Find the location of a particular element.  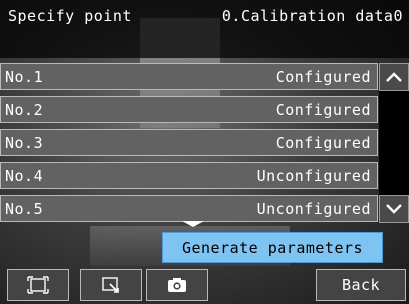

list-scrollbar is located at coordinates (394, 143).